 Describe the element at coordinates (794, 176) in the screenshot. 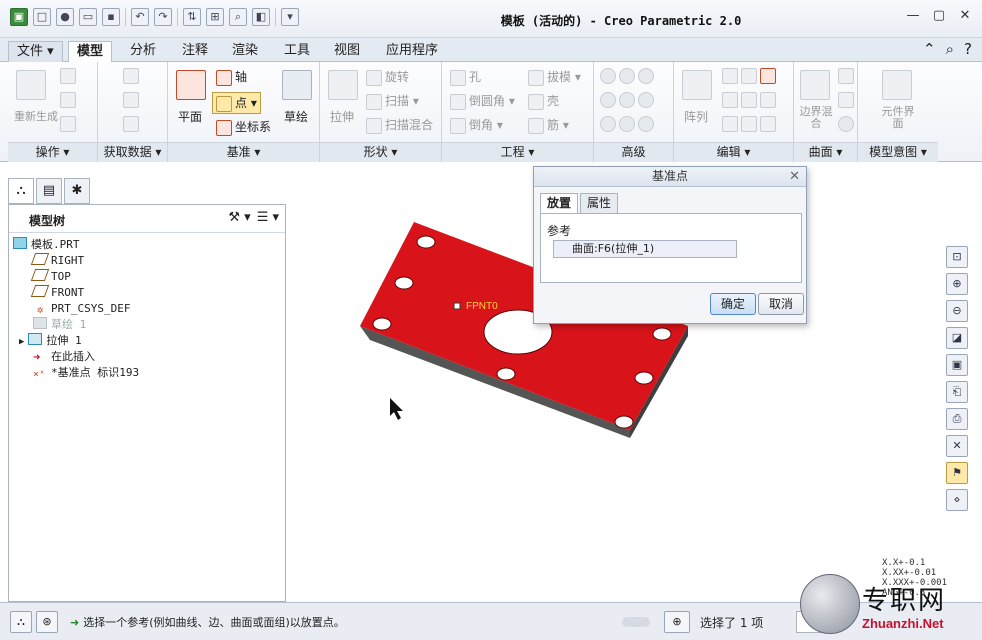

I see `dialog-close-icon: ✕` at that location.